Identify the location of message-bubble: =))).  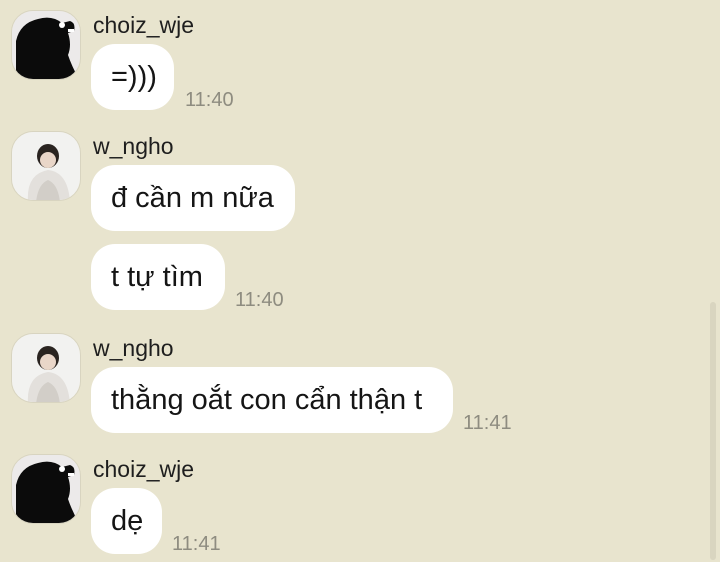
(132, 77).